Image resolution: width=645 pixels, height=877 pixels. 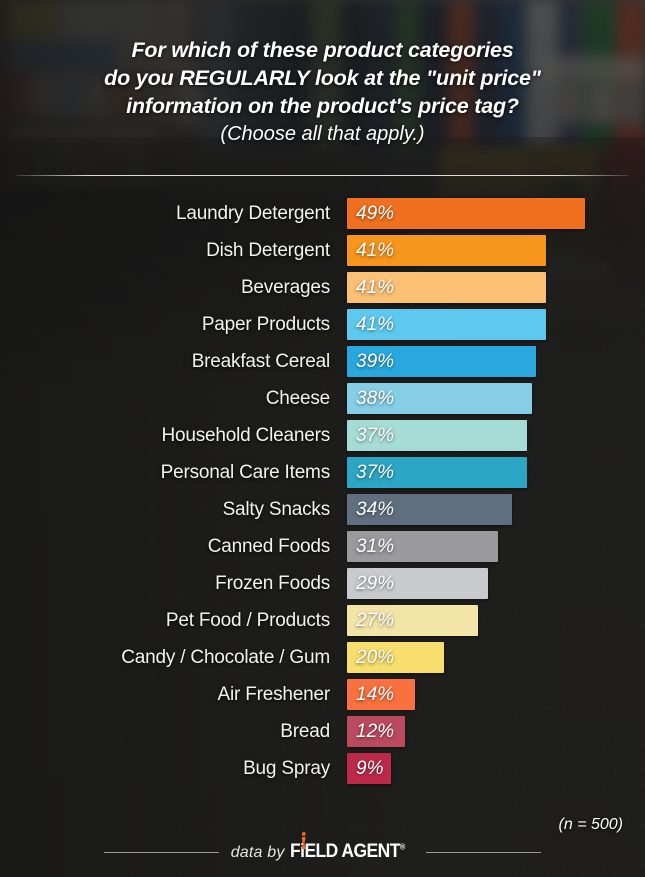 What do you see at coordinates (253, 213) in the screenshot?
I see `category-label: Laundry Detergent` at bounding box center [253, 213].